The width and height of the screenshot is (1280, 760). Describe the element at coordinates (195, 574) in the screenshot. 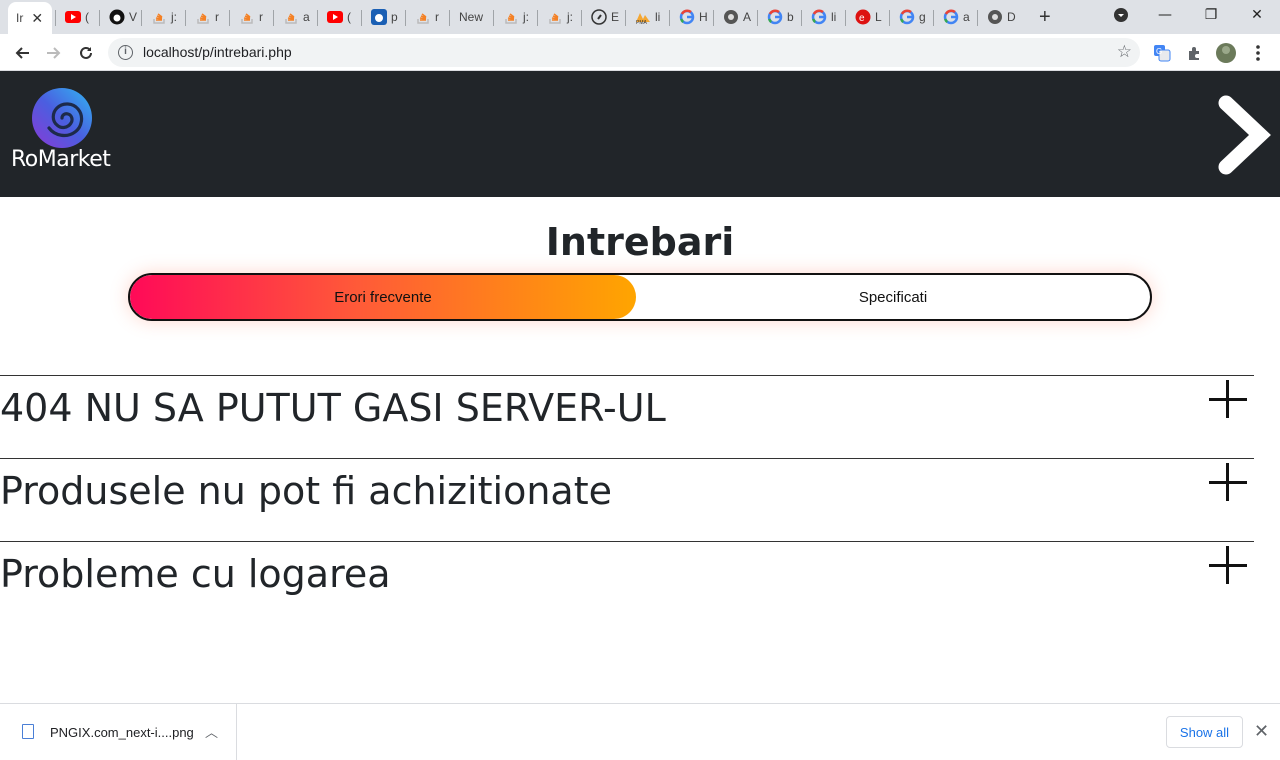

I see `faq-question: Probleme cu logarea` at that location.